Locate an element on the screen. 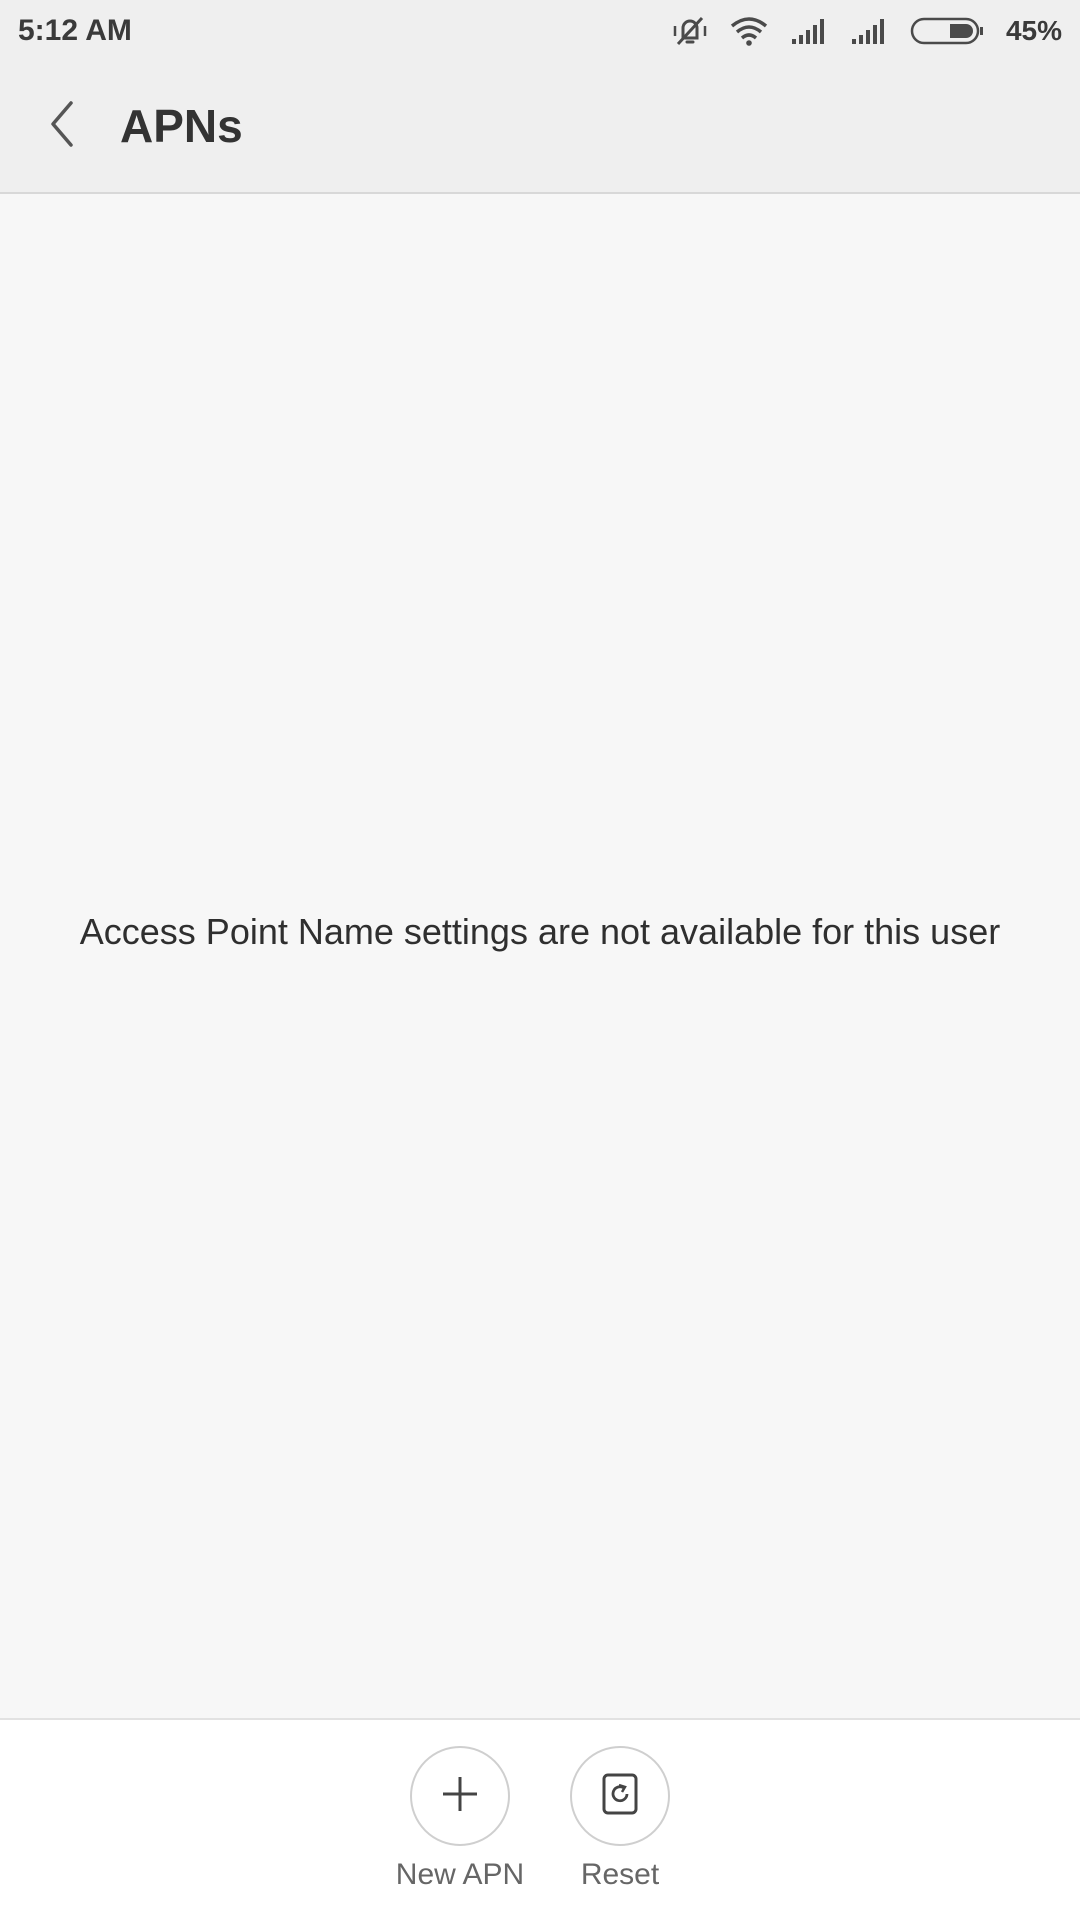  reset-circle is located at coordinates (620, 1796).